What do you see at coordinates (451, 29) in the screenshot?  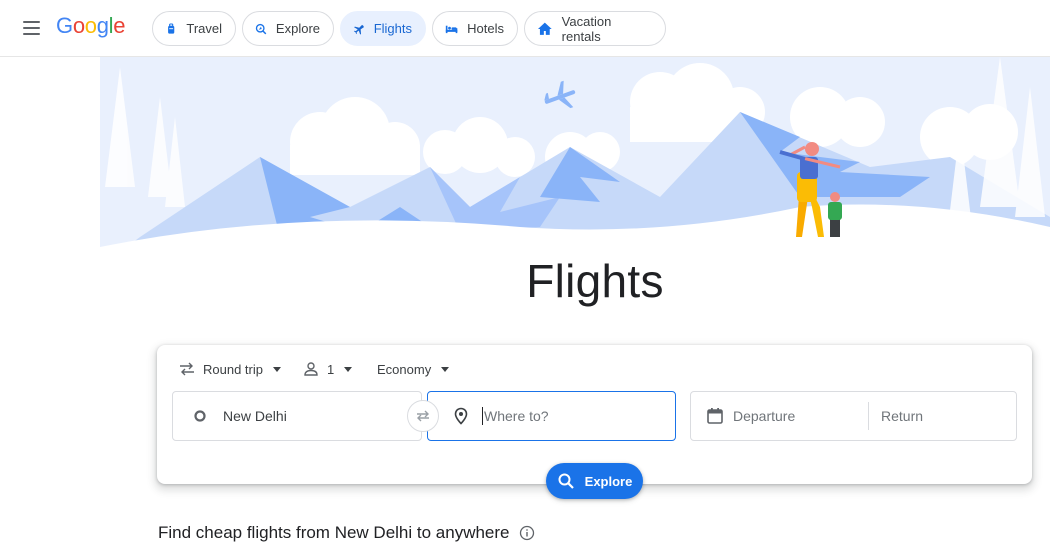 I see `bed-icon` at bounding box center [451, 29].